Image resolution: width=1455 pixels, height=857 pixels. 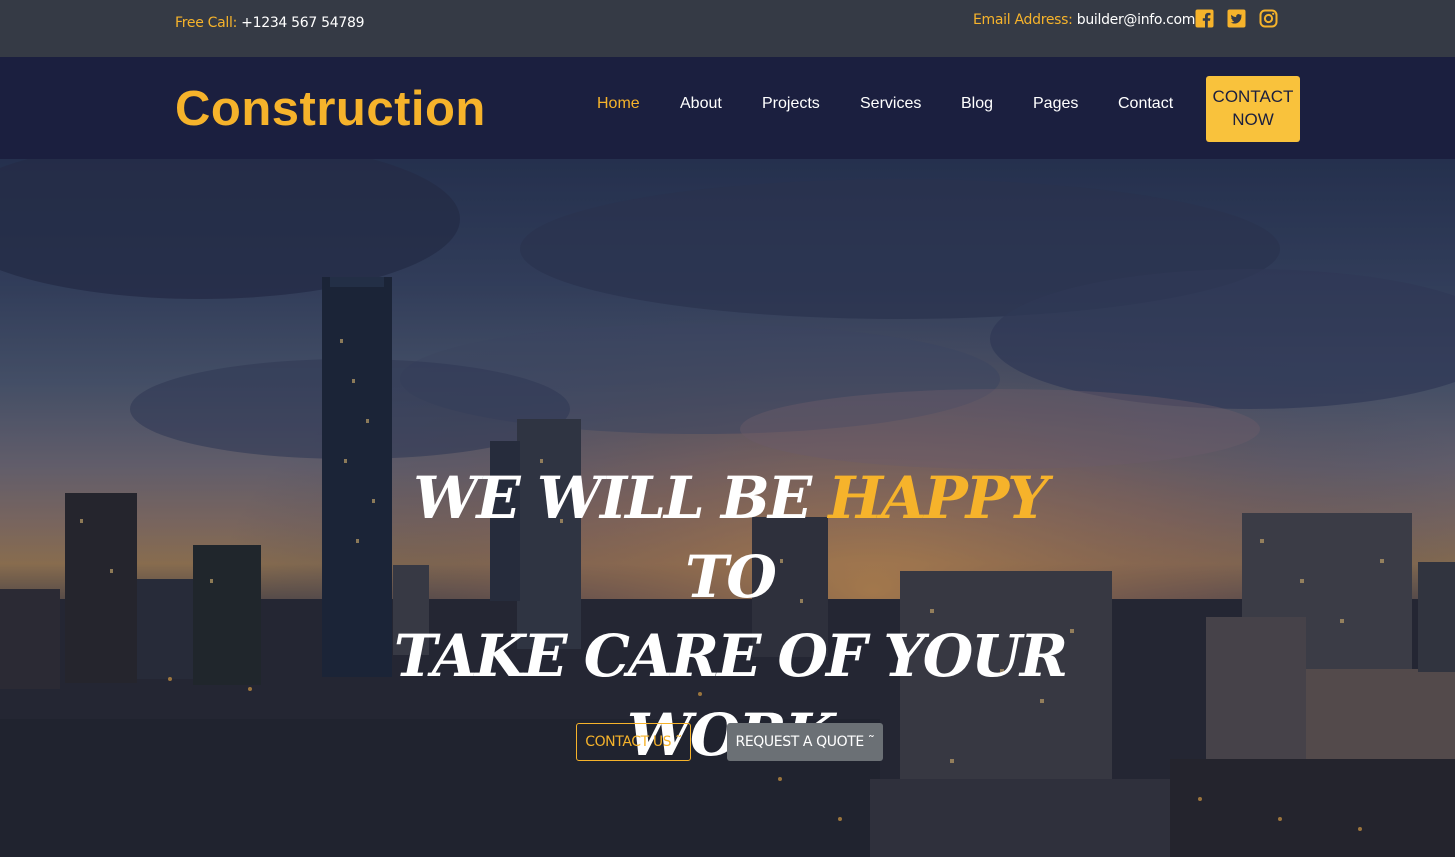 I want to click on email-link: builder@info.com, so click(x=1136, y=20).